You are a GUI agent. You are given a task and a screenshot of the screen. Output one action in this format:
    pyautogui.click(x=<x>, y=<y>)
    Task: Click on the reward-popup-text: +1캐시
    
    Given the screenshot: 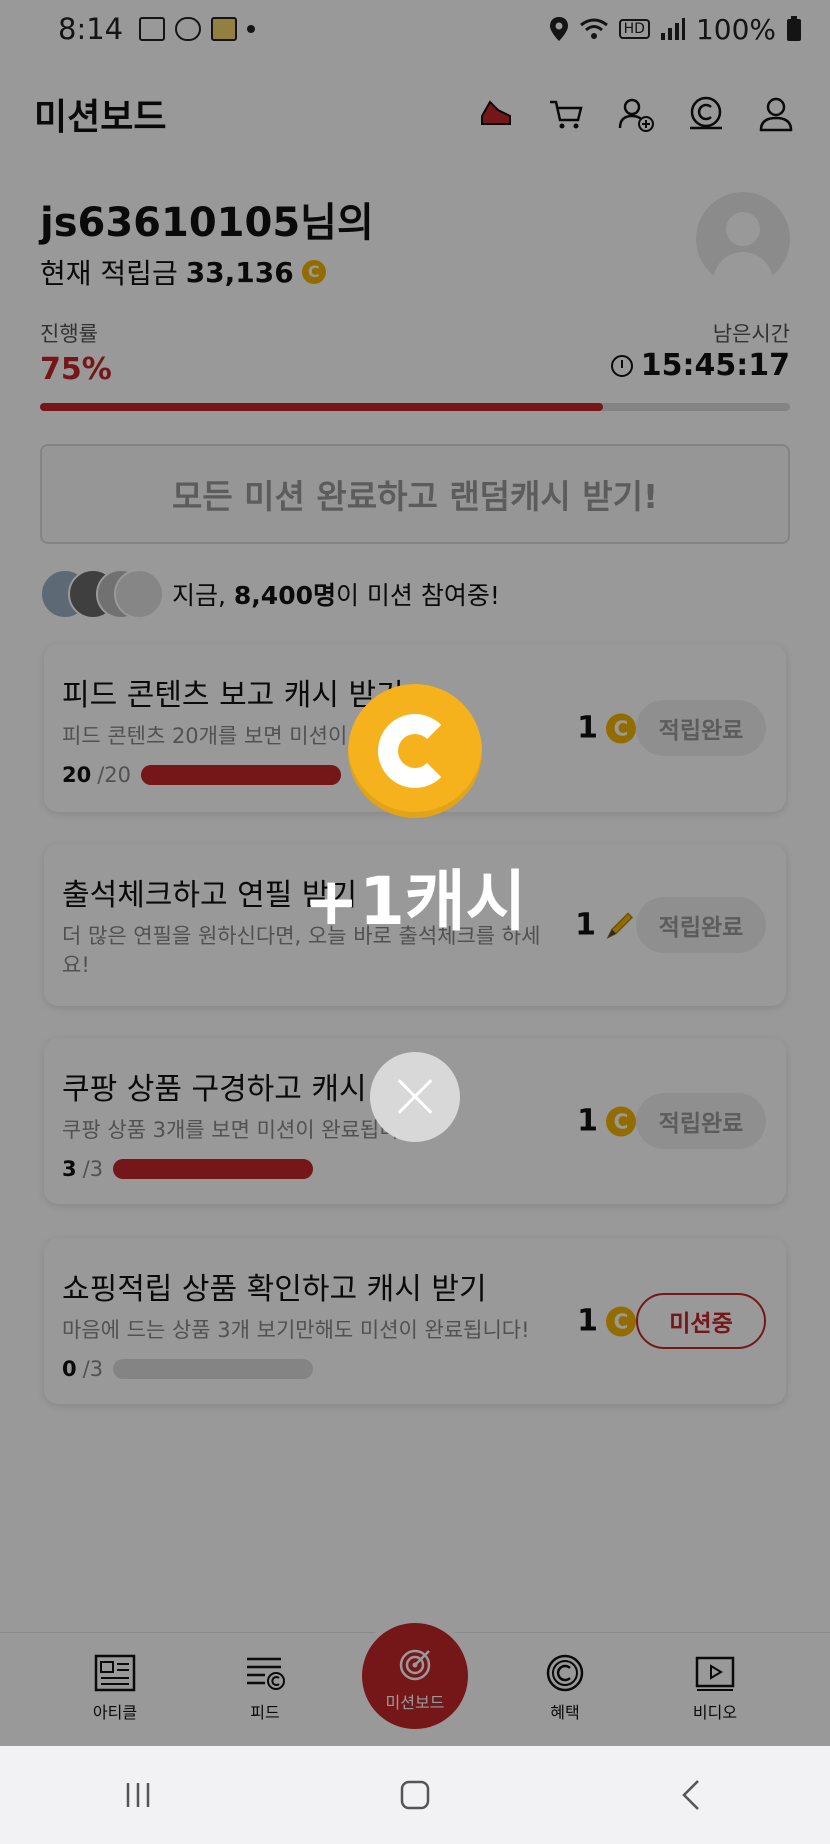 What is the action you would take?
    pyautogui.click(x=415, y=901)
    